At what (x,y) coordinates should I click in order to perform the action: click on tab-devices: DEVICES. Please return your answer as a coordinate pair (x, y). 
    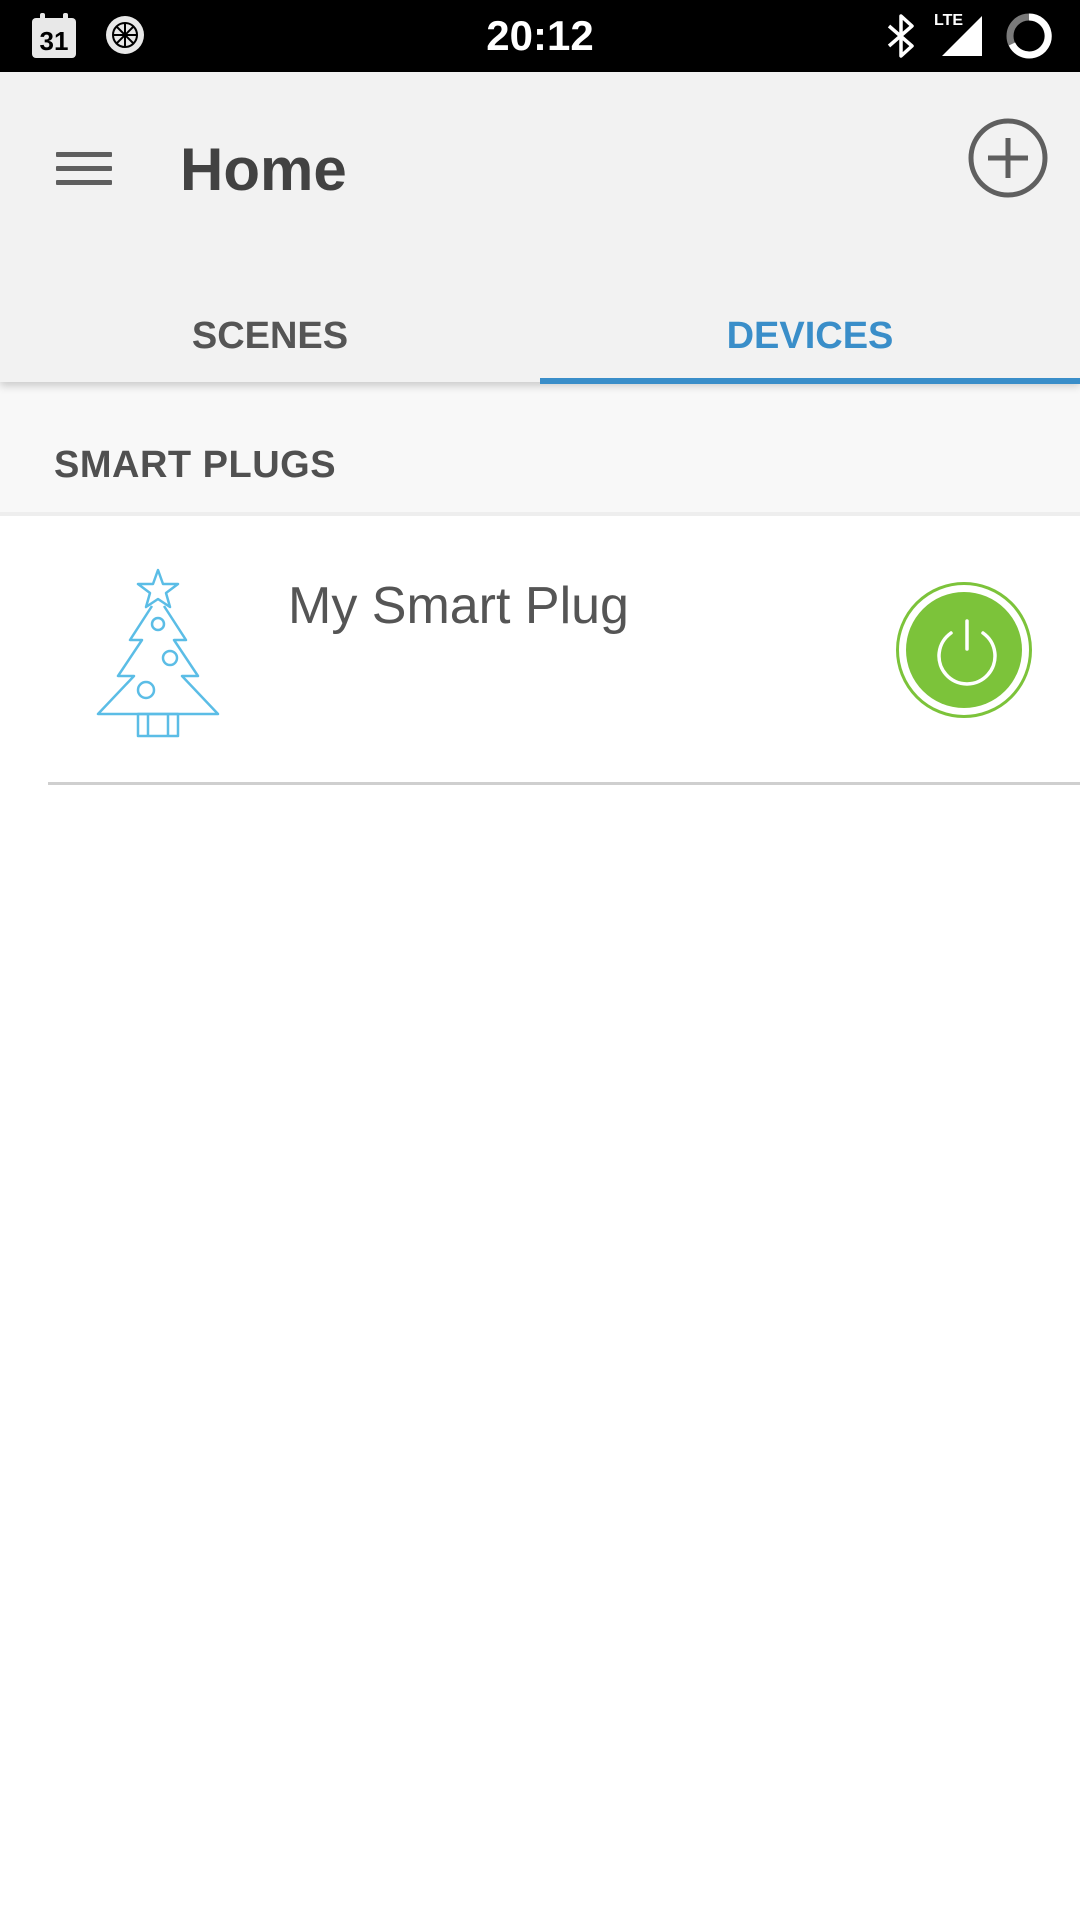
    Looking at the image, I should click on (810, 333).